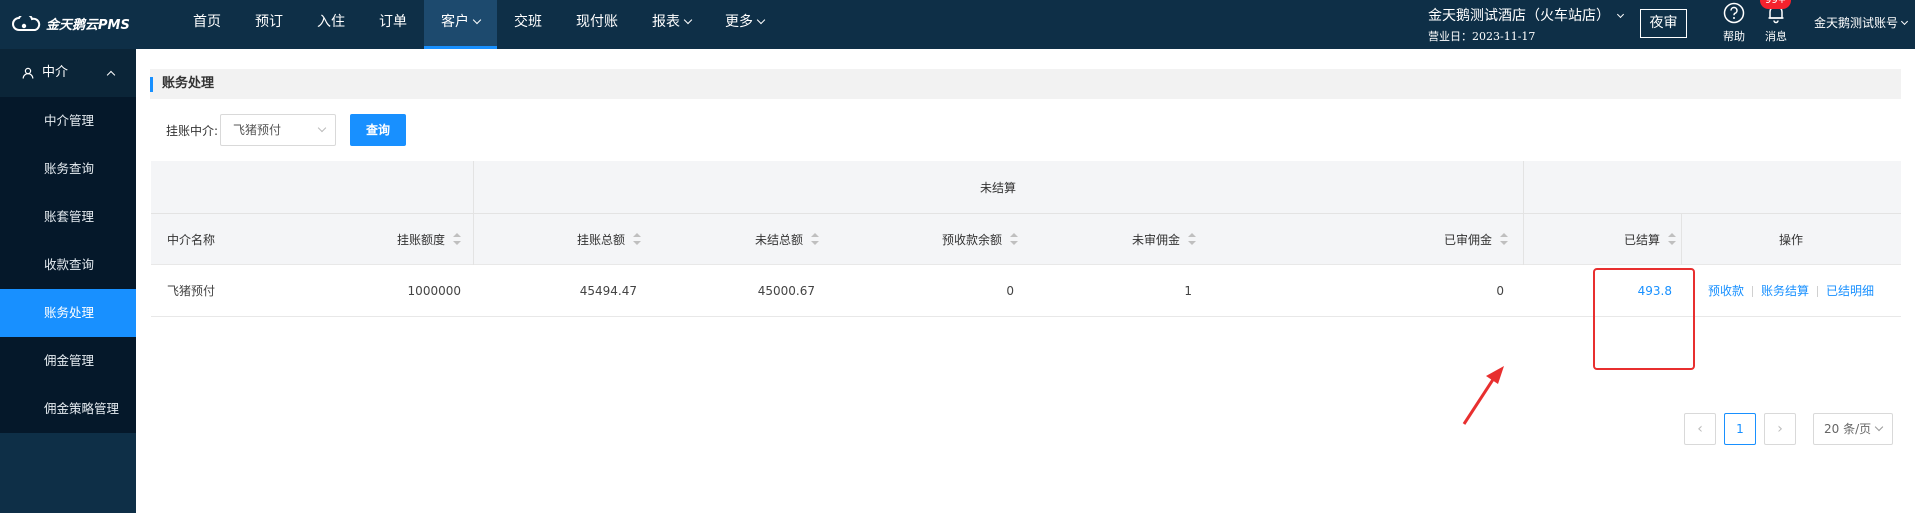  Describe the element at coordinates (1780, 429) in the screenshot. I see `next-page-button: ›` at that location.